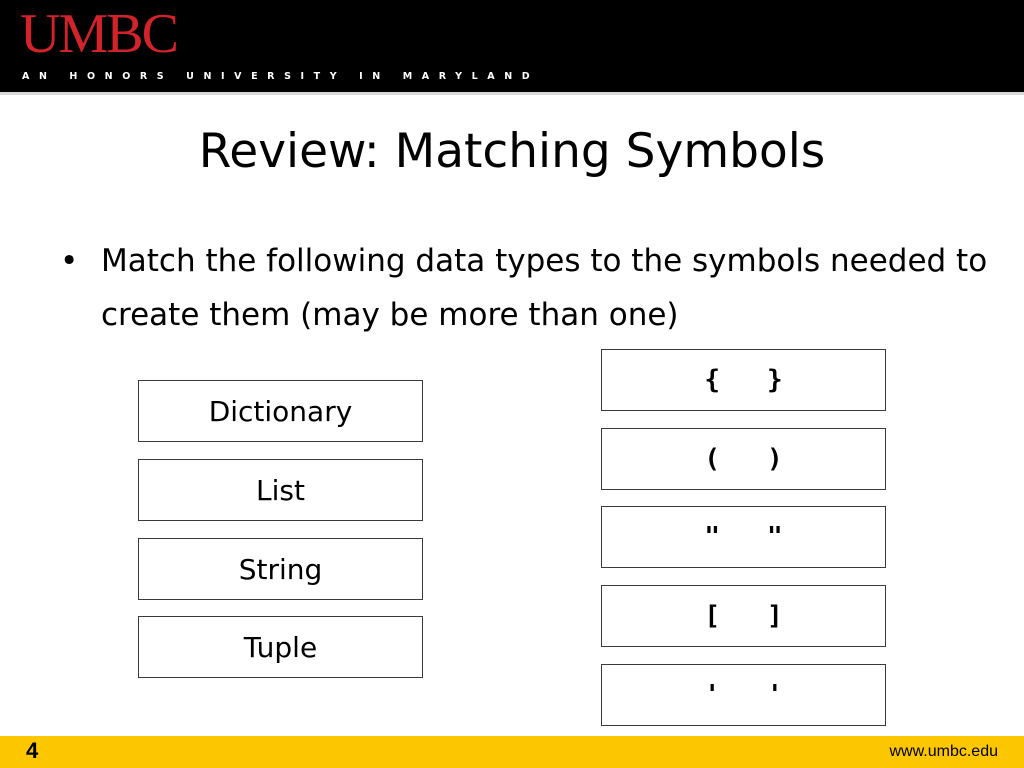 This screenshot has height=768, width=1024. I want to click on data-type-label: Dictionary, so click(280, 411).